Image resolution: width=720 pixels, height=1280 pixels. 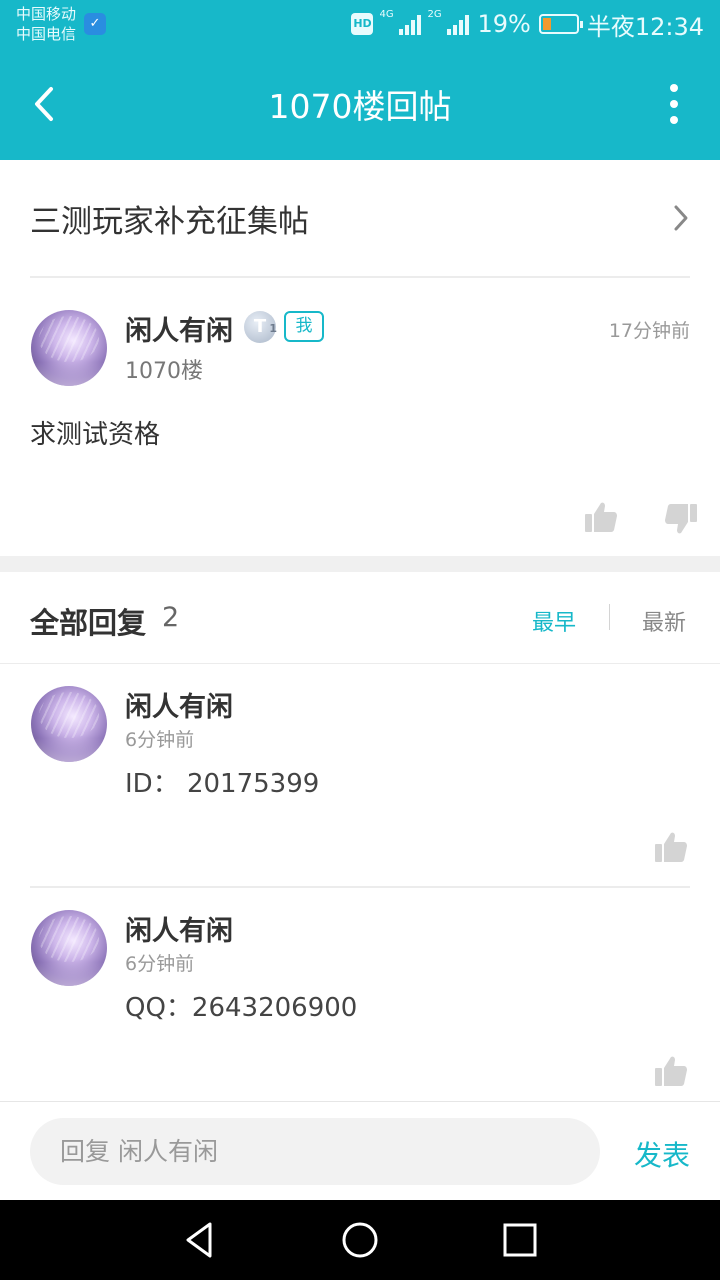 What do you see at coordinates (360, 564) in the screenshot?
I see `section-divider` at bounding box center [360, 564].